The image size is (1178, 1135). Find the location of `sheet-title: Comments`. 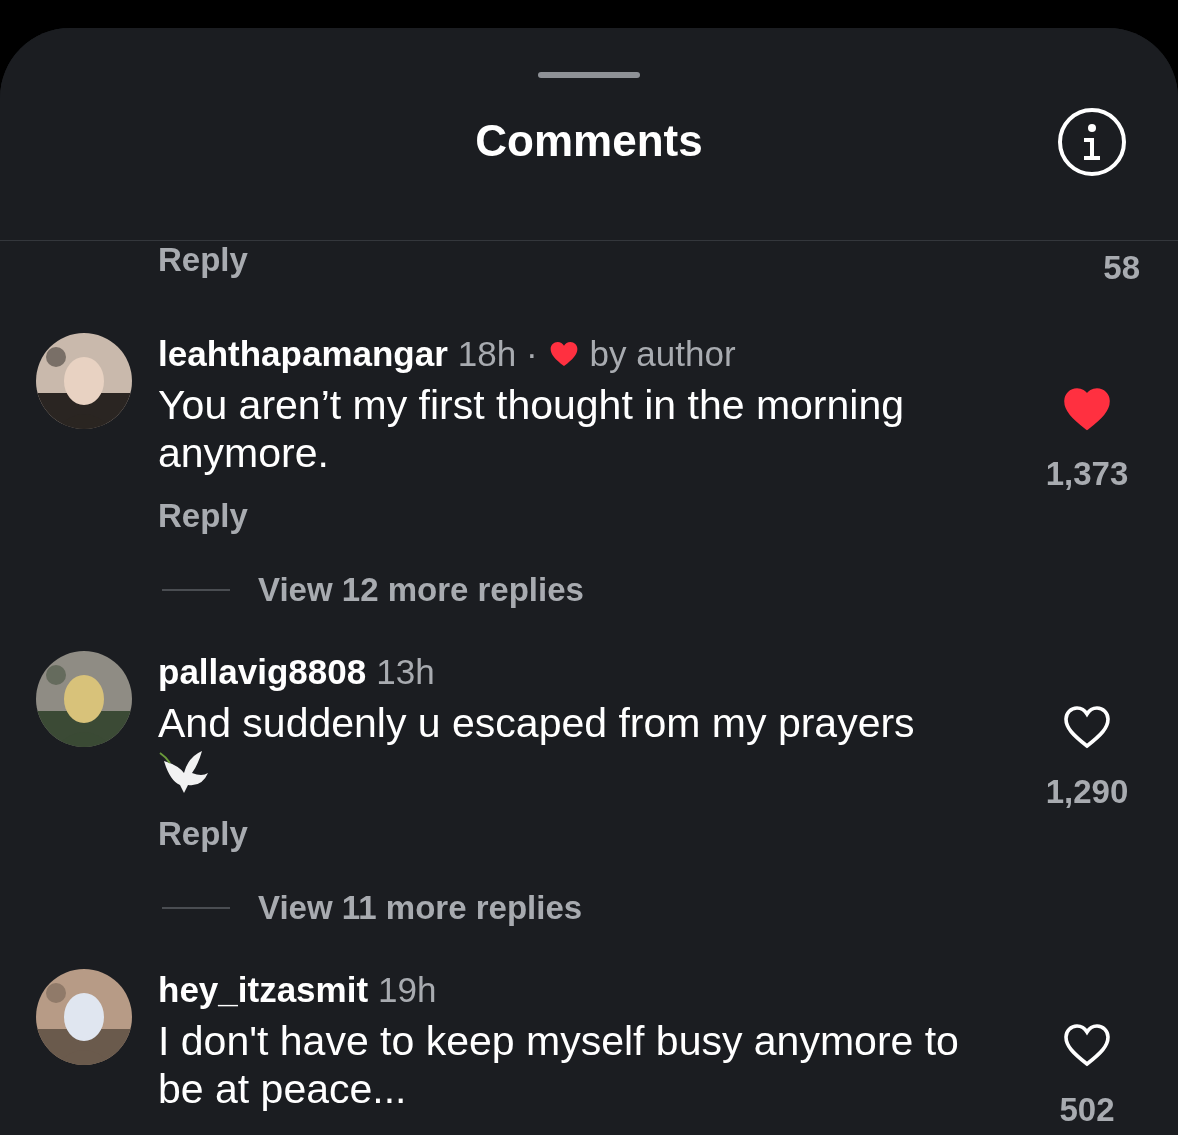

sheet-title: Comments is located at coordinates (589, 141).